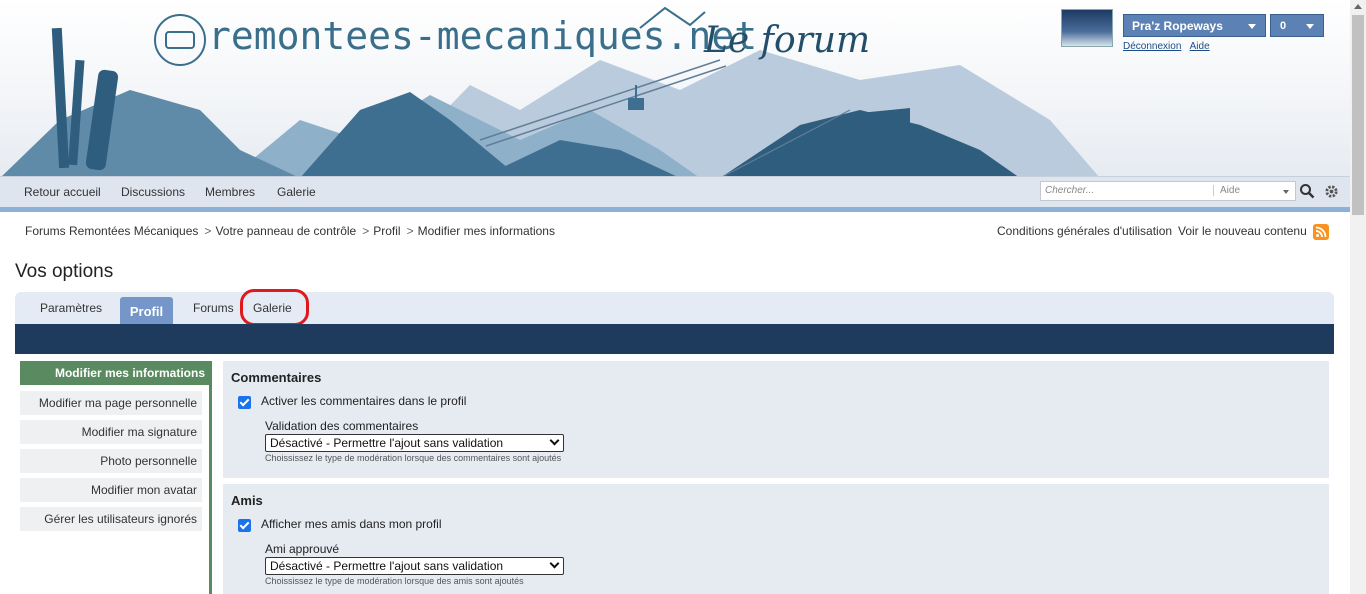 The width and height of the screenshot is (1366, 594). What do you see at coordinates (1252, 190) in the screenshot?
I see `search-scope-select: Aide` at bounding box center [1252, 190].